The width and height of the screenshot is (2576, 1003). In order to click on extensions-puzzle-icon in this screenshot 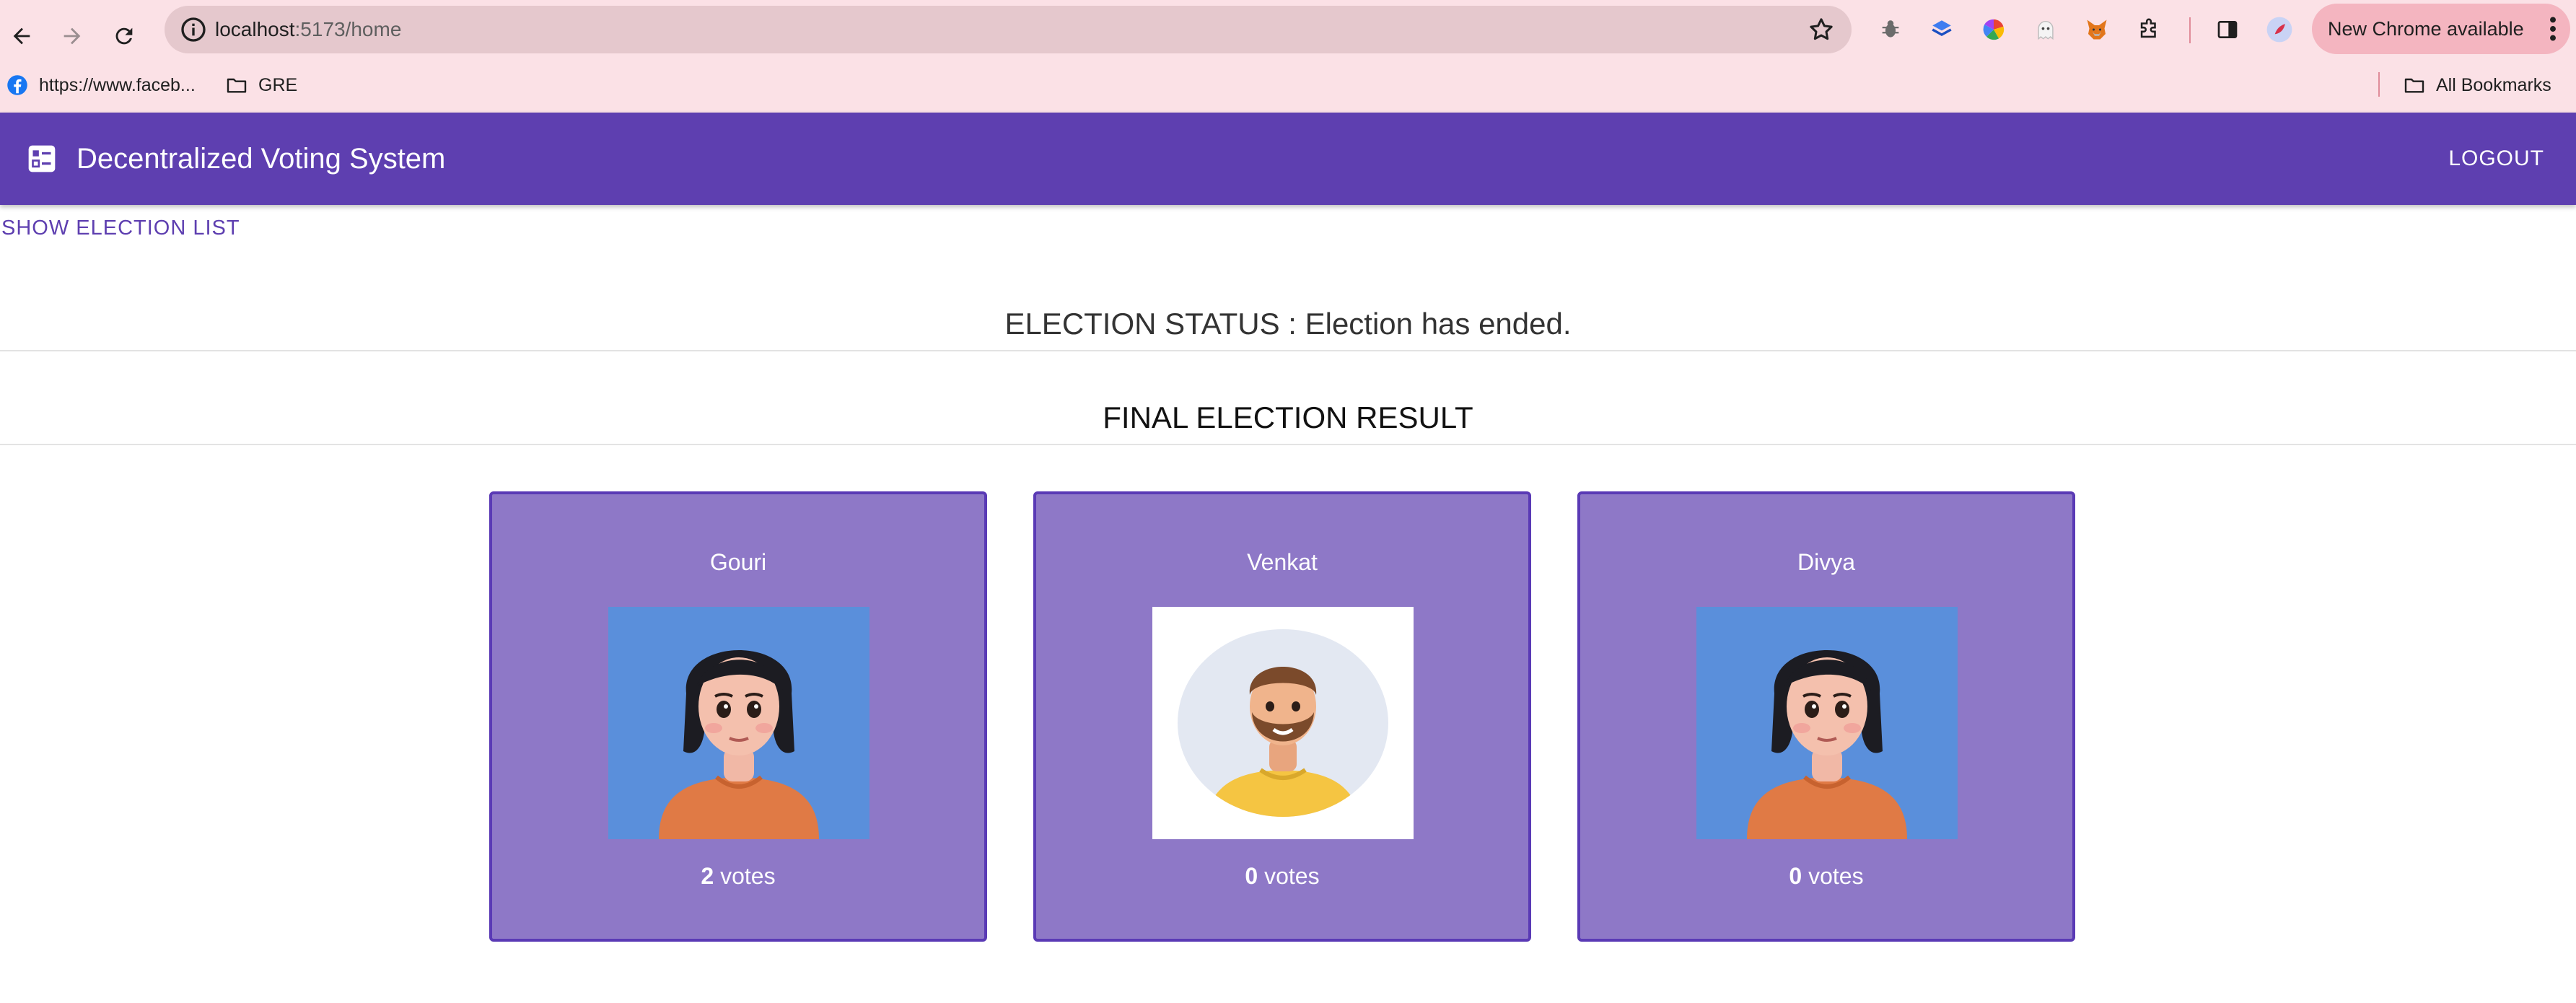, I will do `click(2149, 30)`.